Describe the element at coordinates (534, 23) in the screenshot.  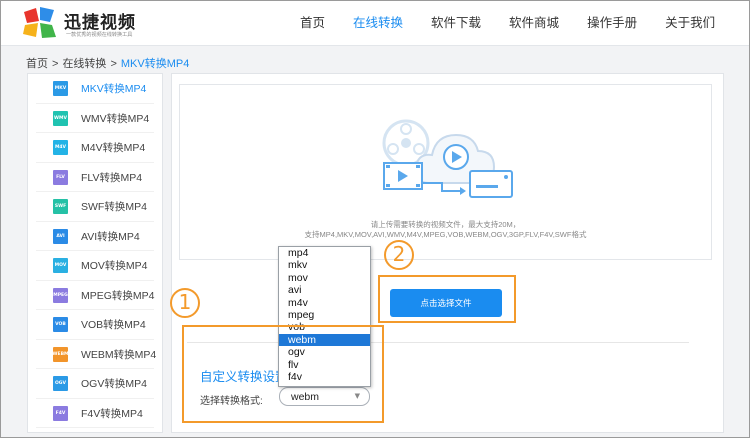
I see `nav-item: 软件商城` at that location.